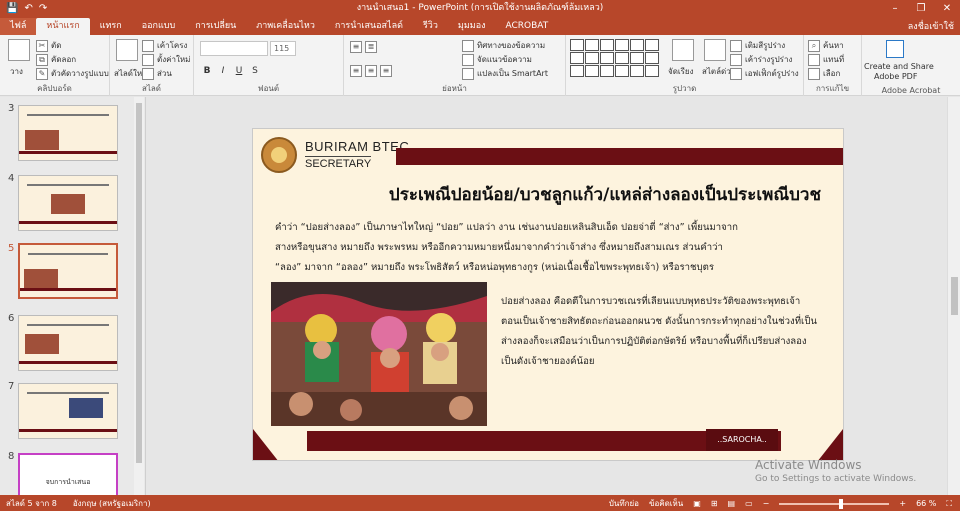  What do you see at coordinates (761, 59) in the screenshot?
I see `shape-outline-button: เค้าร่างรูปร่าง` at bounding box center [761, 59].